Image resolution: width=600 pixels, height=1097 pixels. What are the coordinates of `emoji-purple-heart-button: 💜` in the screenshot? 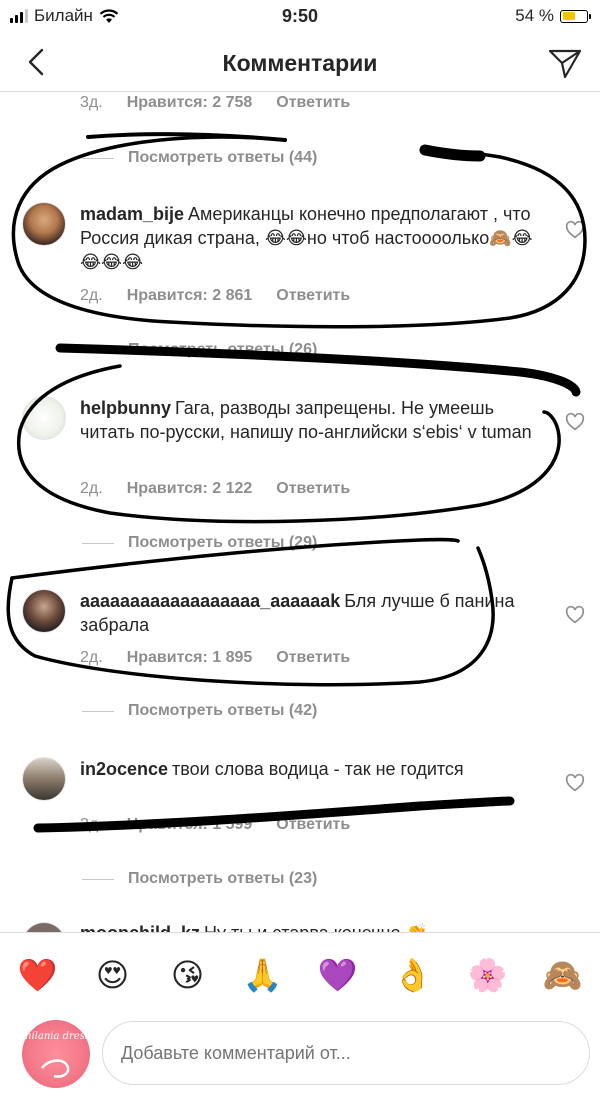 It's located at (338, 975).